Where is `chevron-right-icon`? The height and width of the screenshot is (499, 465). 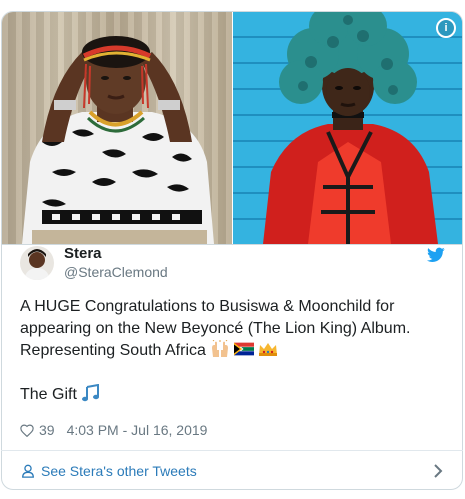 chevron-right-icon is located at coordinates (438, 470).